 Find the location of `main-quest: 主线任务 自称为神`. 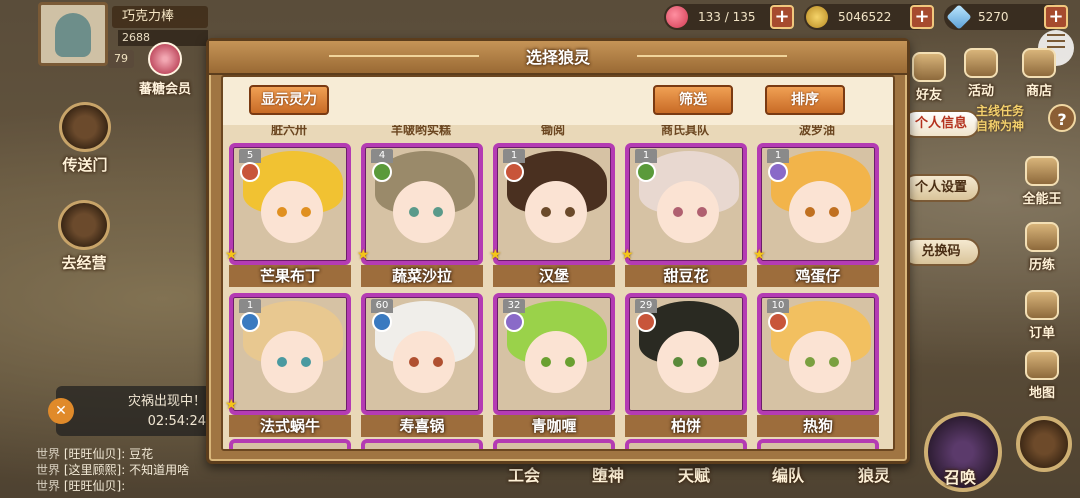

main-quest: 主线任务 自称为神 is located at coordinates (1011, 119).